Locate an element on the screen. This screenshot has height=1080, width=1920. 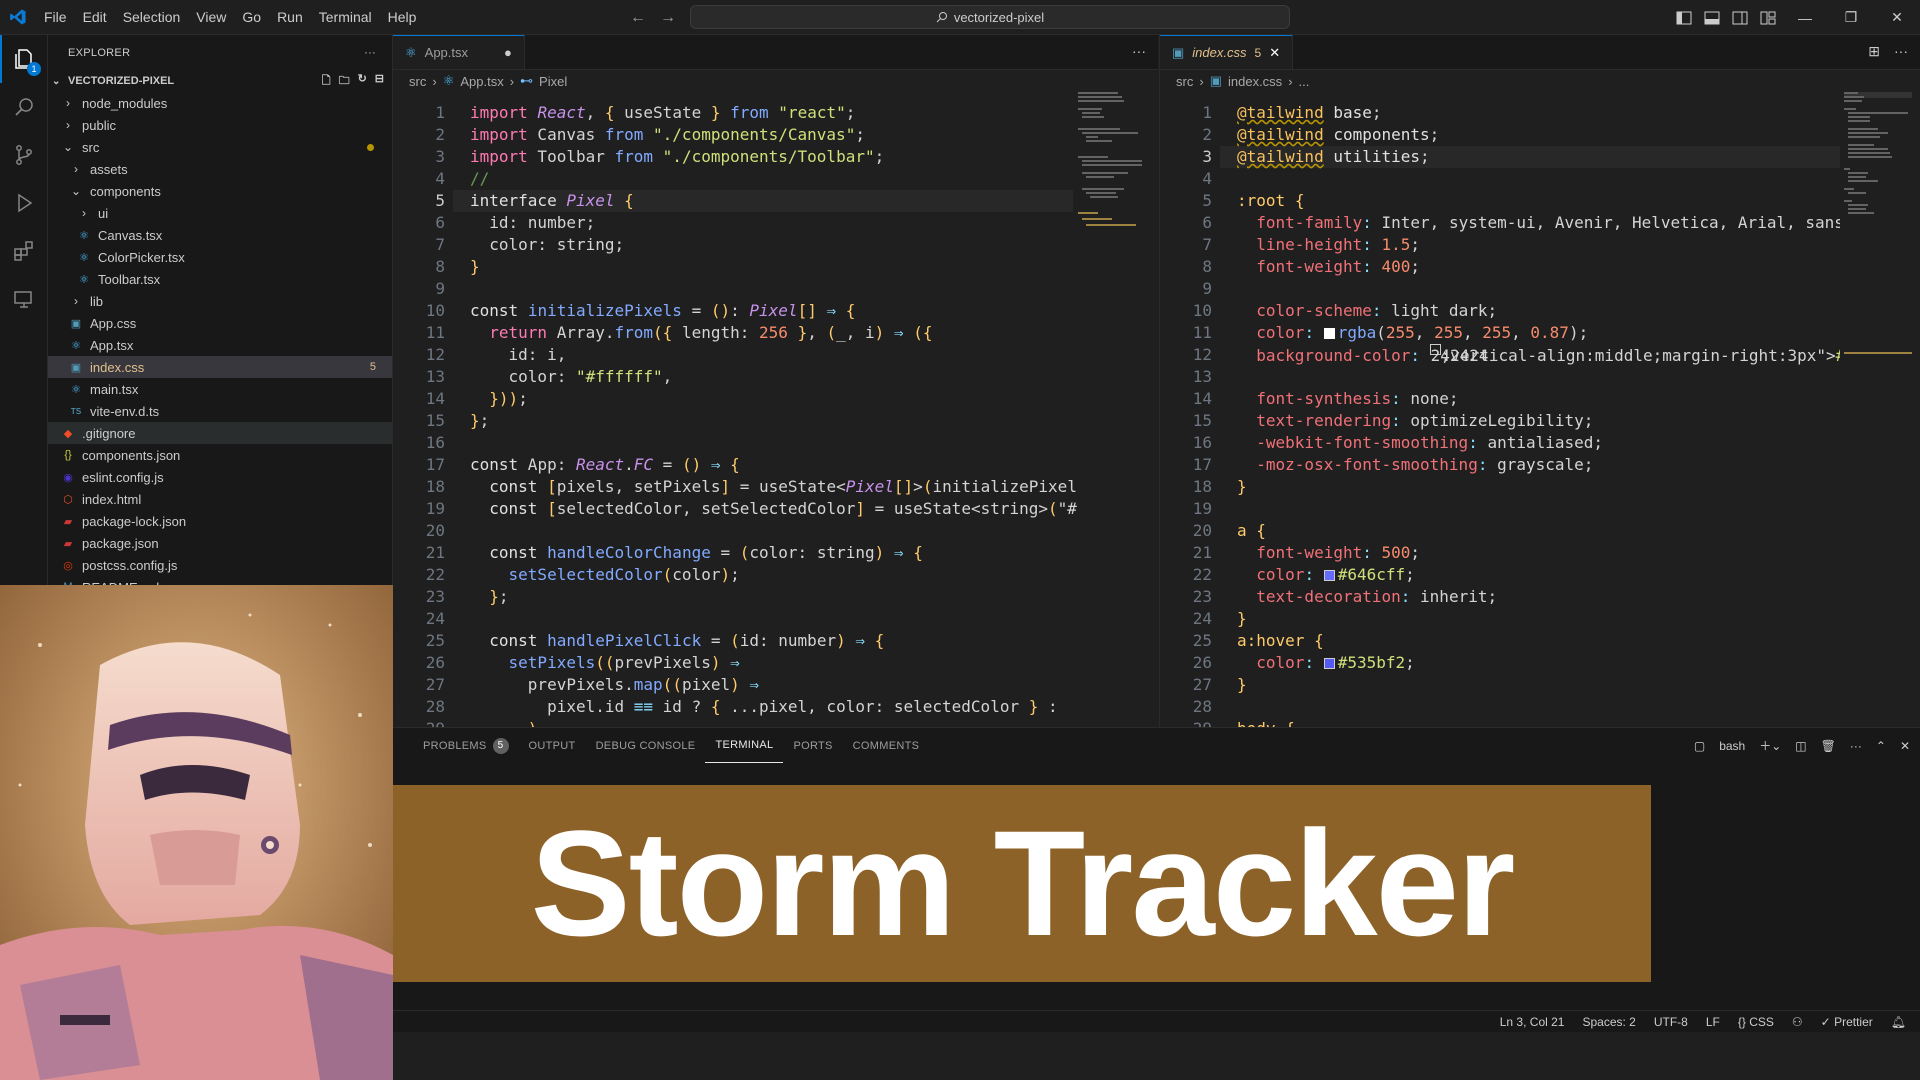
source-control-activity-icon is located at coordinates (24, 155).